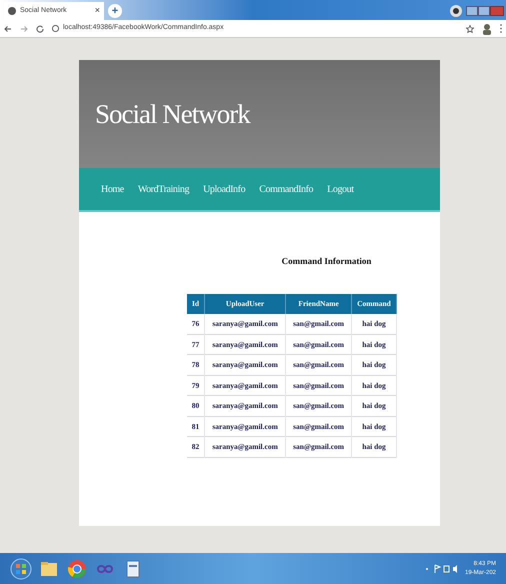 The image size is (506, 584). What do you see at coordinates (485, 11) in the screenshot?
I see `window-controls` at bounding box center [485, 11].